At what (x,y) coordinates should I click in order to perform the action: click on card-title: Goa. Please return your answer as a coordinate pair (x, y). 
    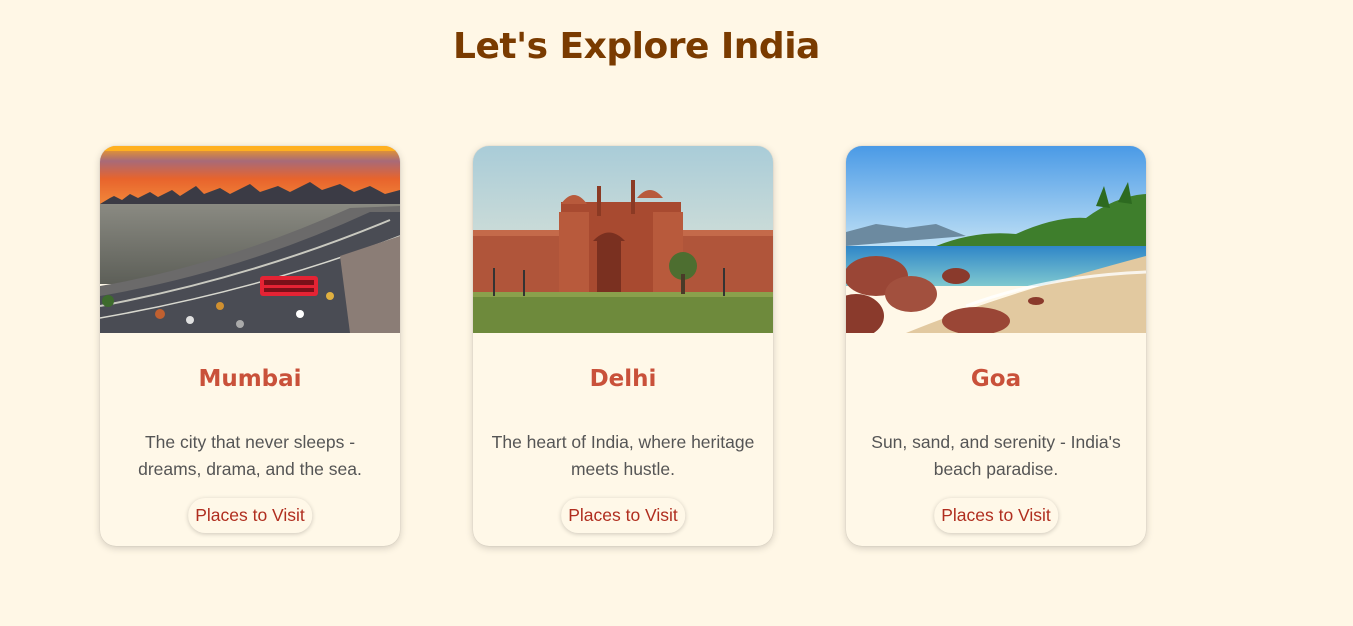
    Looking at the image, I should click on (996, 379).